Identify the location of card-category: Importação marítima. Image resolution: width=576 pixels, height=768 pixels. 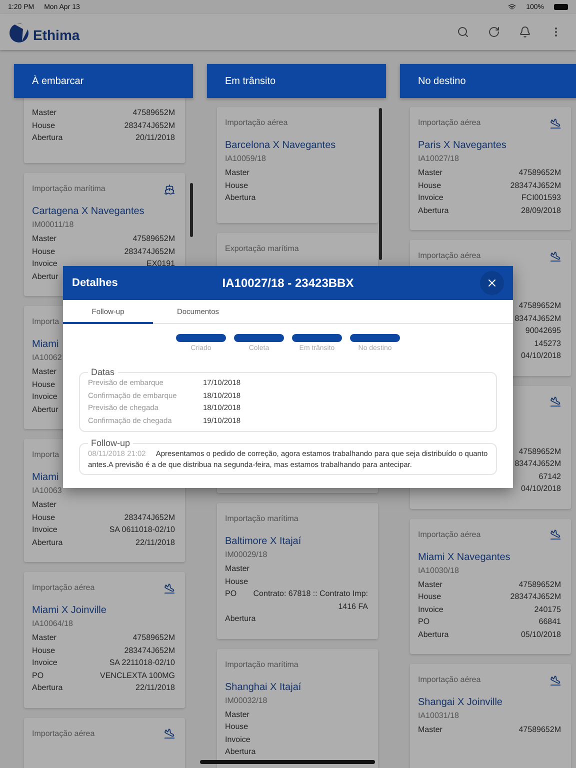
(69, 189).